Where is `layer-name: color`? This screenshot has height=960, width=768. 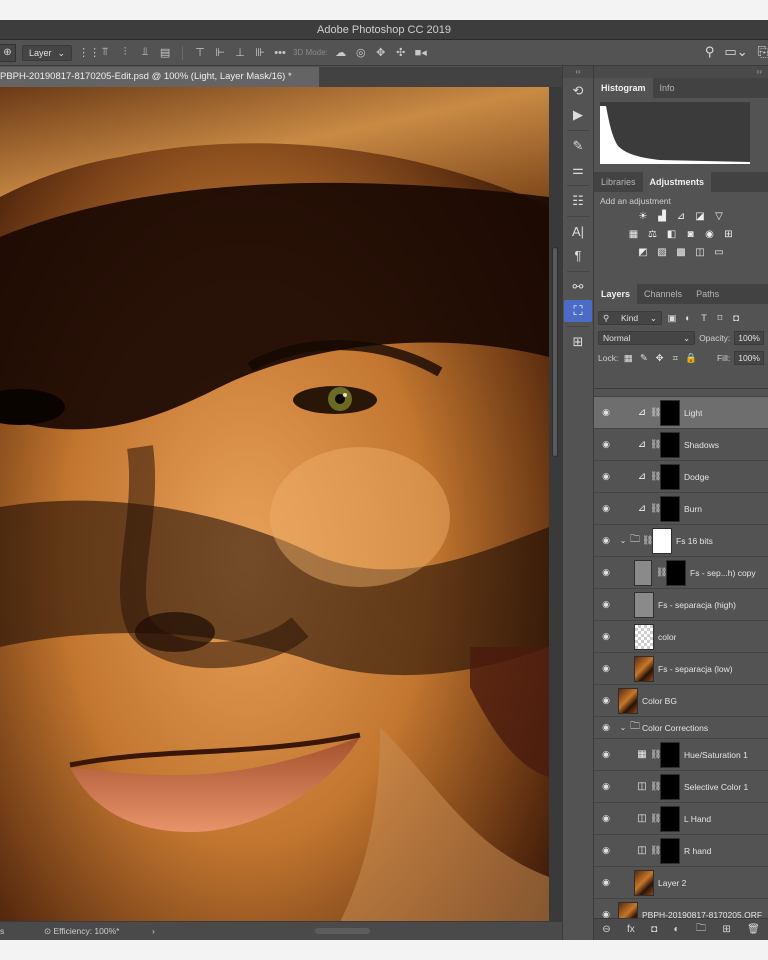
layer-name: color is located at coordinates (667, 637).